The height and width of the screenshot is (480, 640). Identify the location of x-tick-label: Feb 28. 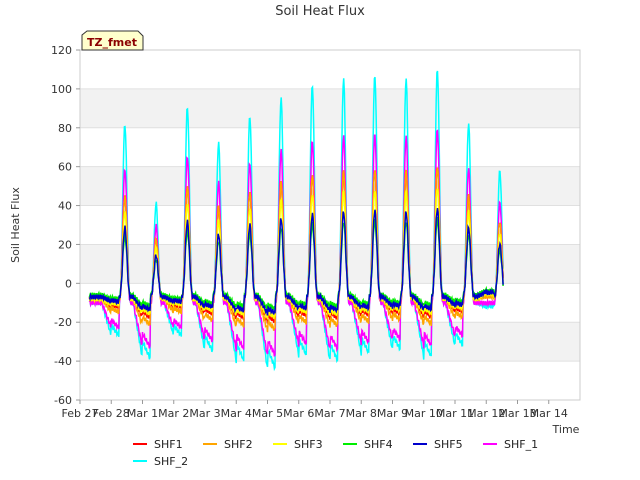
(111, 413).